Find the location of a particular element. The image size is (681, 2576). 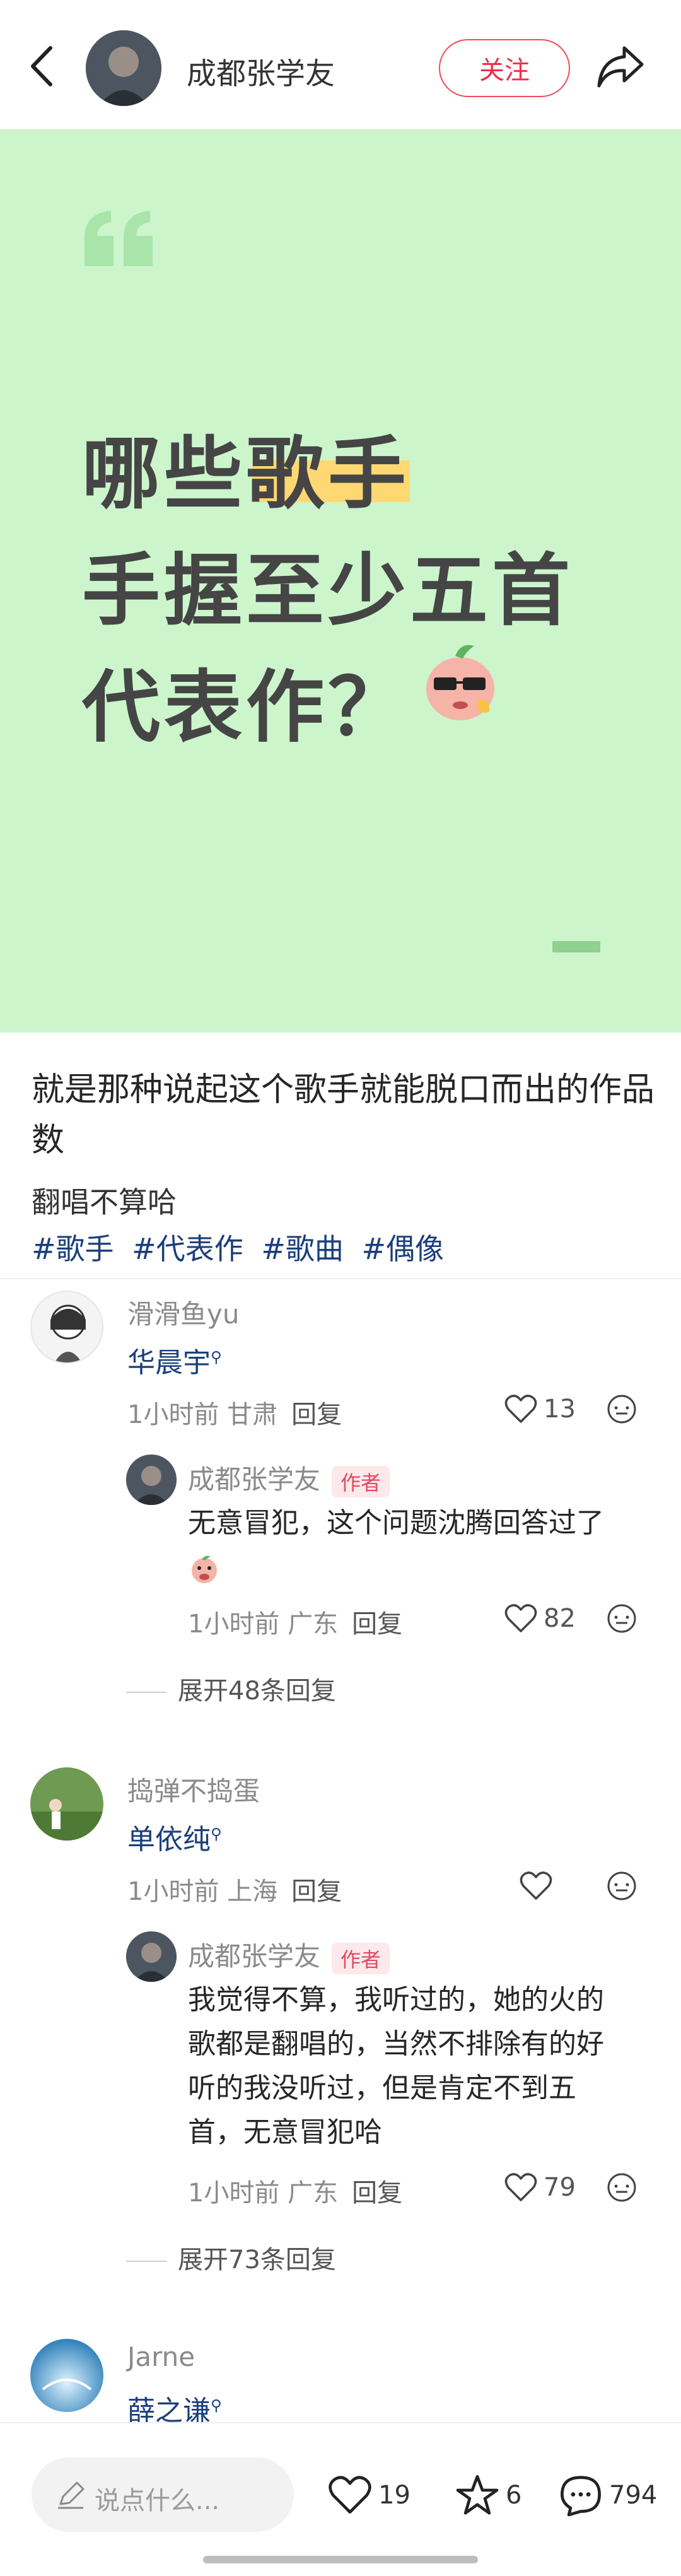

tag-link: #偶像 is located at coordinates (403, 1249).